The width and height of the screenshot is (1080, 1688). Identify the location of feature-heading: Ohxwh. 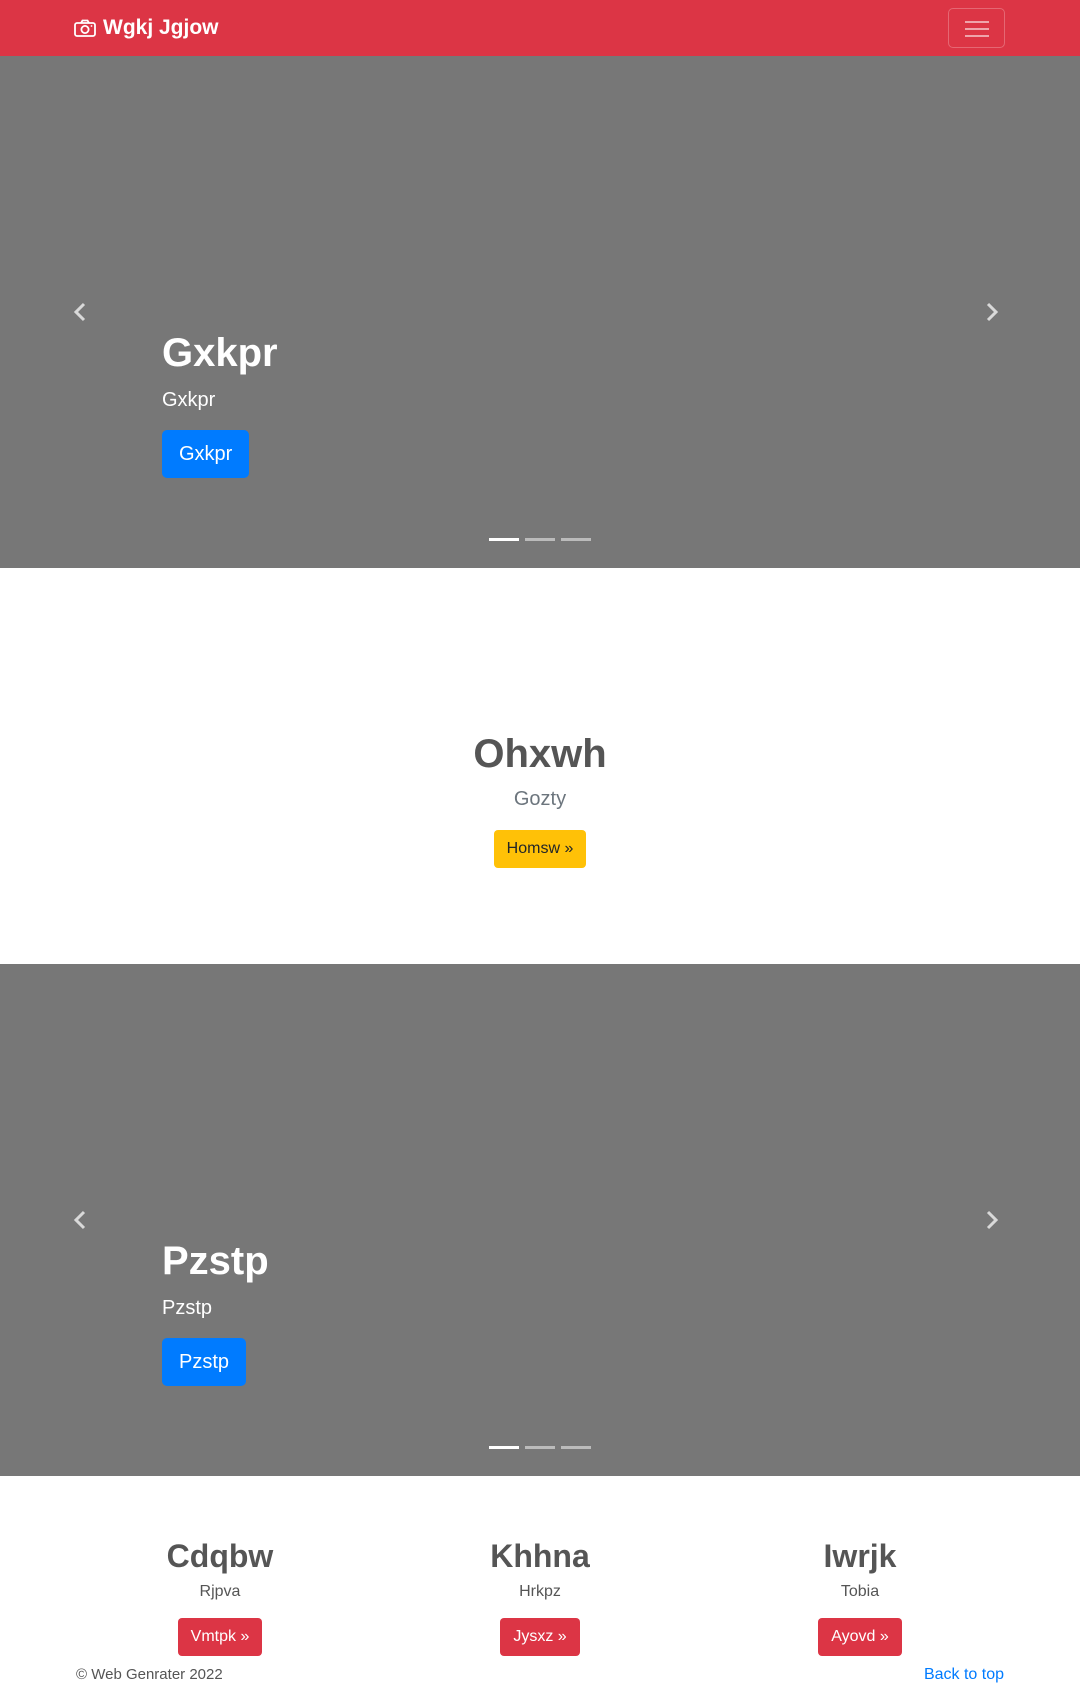
(540, 754).